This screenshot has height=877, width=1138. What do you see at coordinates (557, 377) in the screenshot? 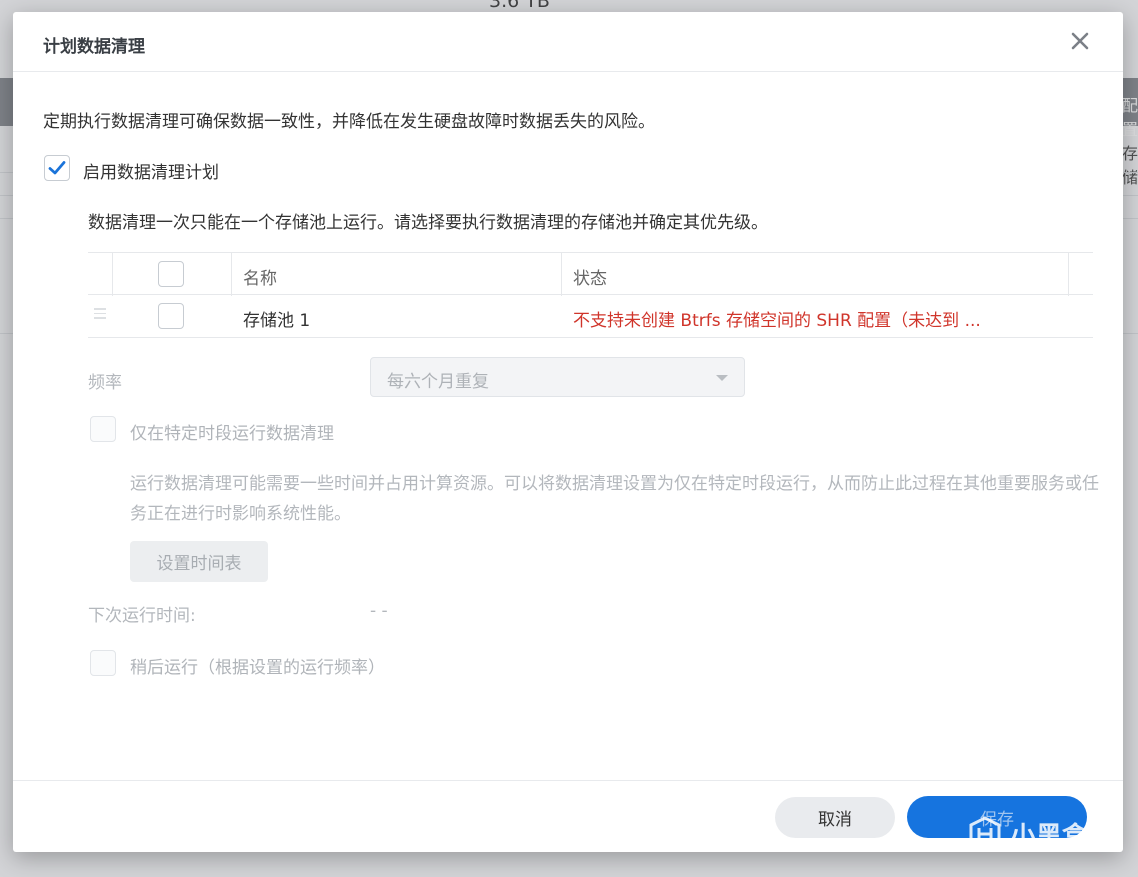
I see `frequency-select: 每六个月重复` at bounding box center [557, 377].